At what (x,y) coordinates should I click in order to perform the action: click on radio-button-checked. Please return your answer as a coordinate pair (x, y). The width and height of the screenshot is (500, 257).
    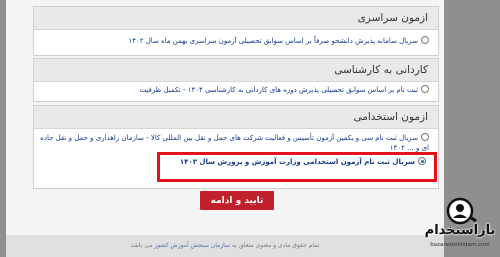
    Looking at the image, I should click on (422, 161).